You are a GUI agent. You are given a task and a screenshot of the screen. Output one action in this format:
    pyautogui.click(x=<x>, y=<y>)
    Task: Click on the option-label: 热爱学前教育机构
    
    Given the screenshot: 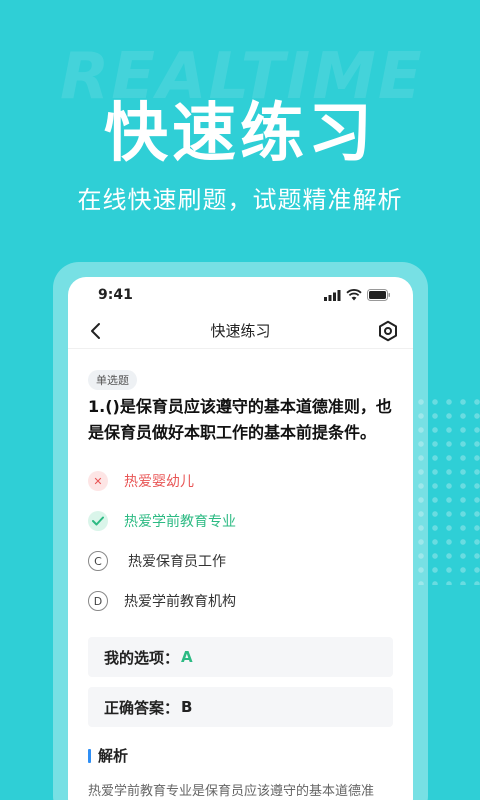 What is the action you would take?
    pyautogui.click(x=180, y=602)
    